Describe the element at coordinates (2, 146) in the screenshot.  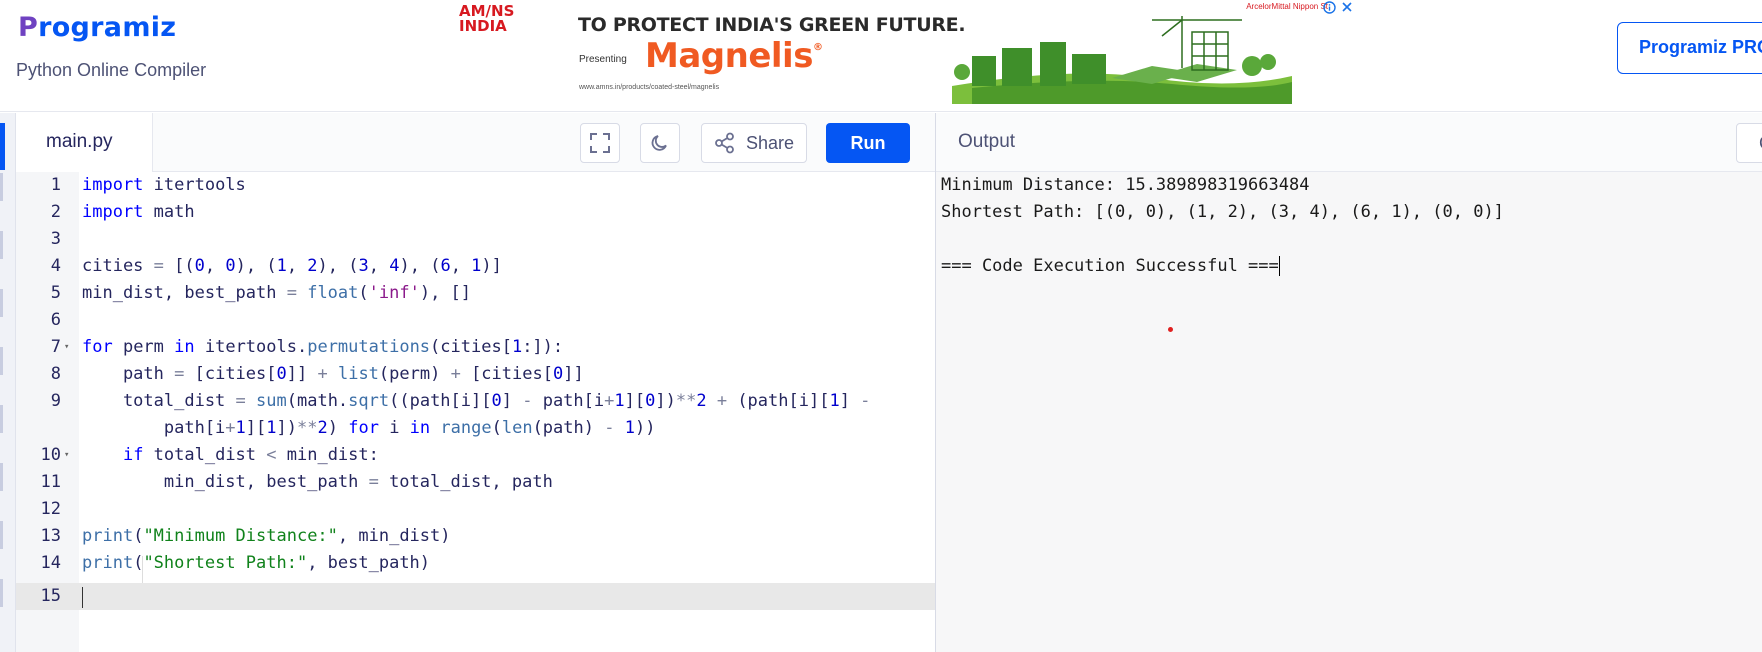
I see `sidebar-item-python-active` at that location.